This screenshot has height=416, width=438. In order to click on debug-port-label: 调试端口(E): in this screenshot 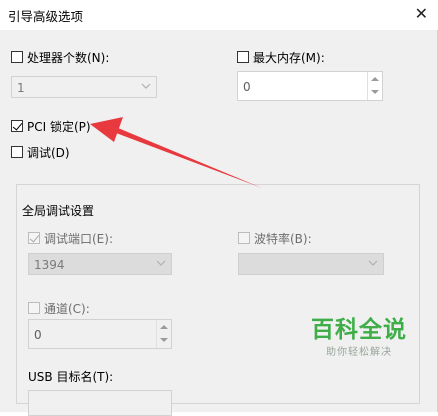, I will do `click(78, 238)`.